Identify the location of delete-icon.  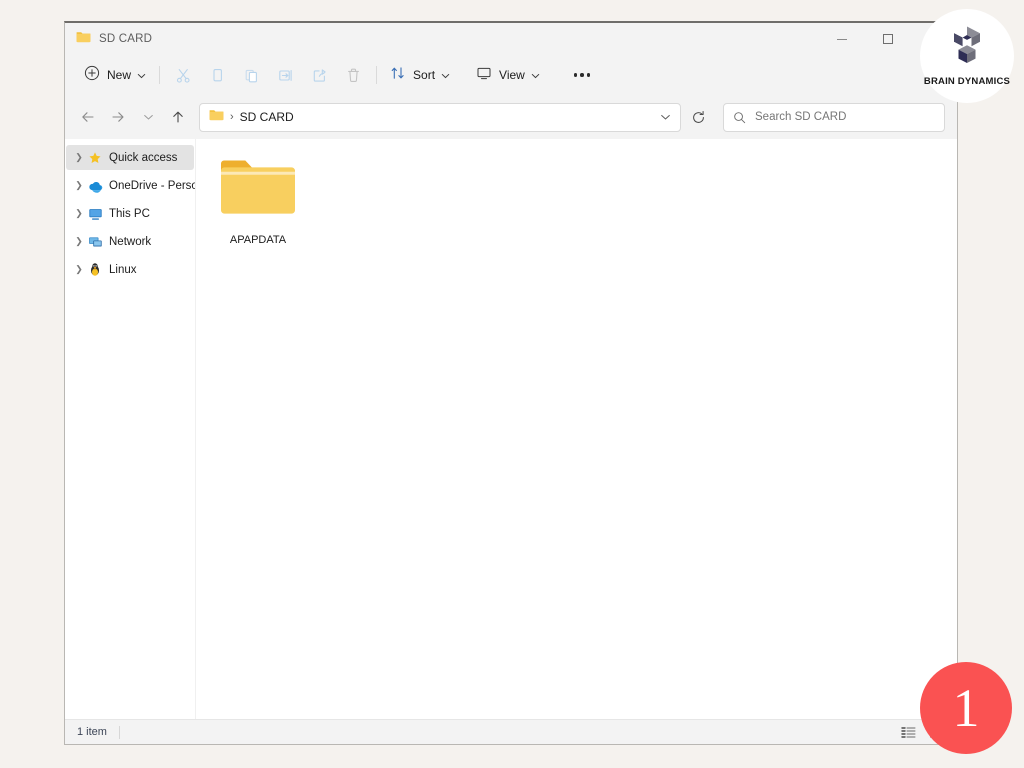
(353, 75).